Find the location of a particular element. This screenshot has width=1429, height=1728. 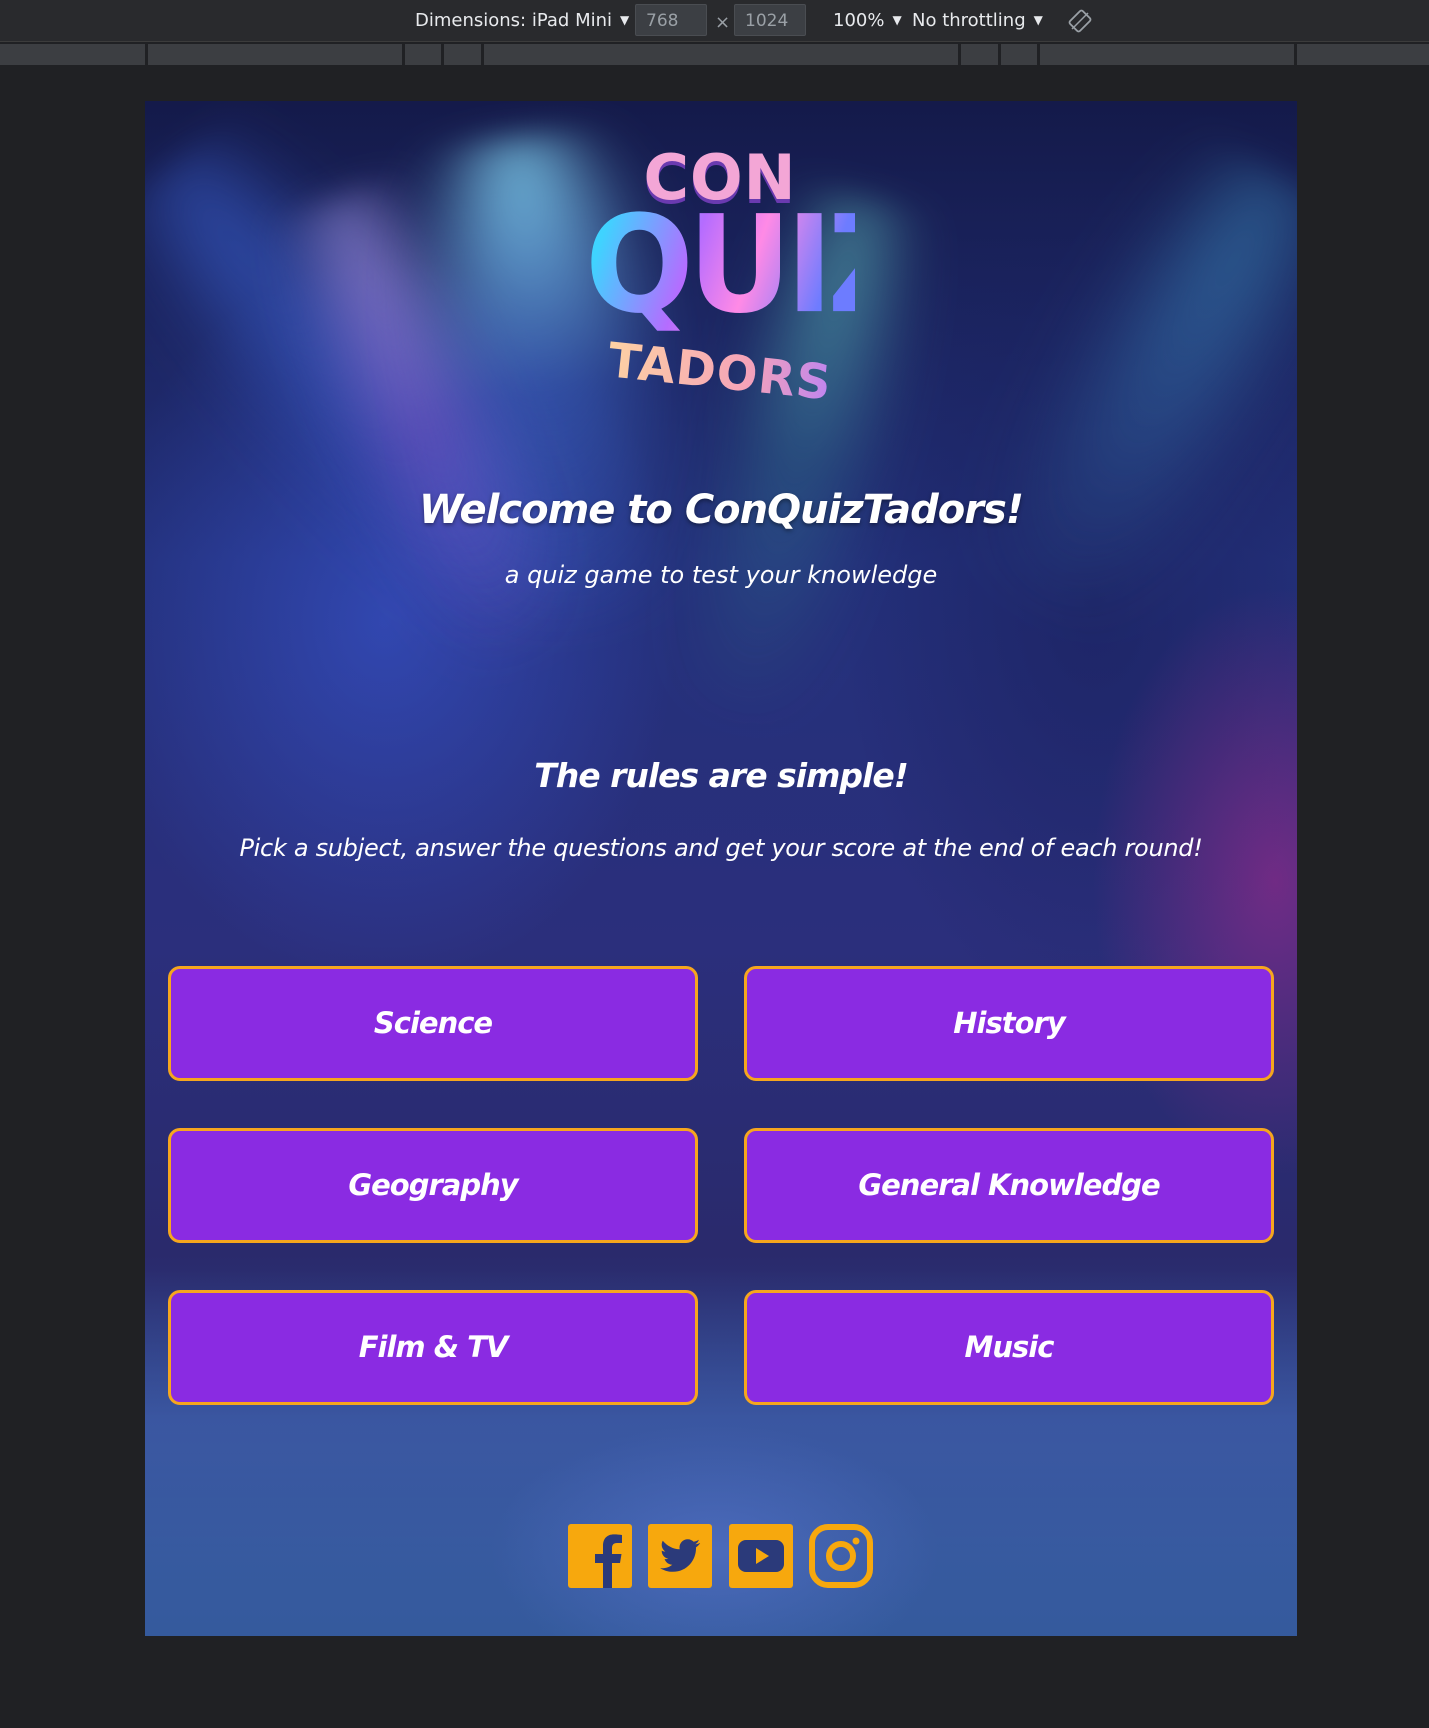

instagram-icon is located at coordinates (841, 1556).